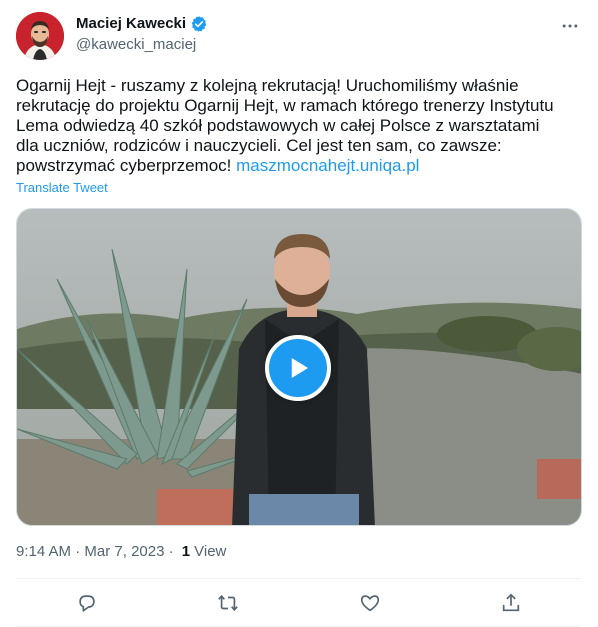 This screenshot has width=598, height=627. I want to click on views-label: View, so click(210, 551).